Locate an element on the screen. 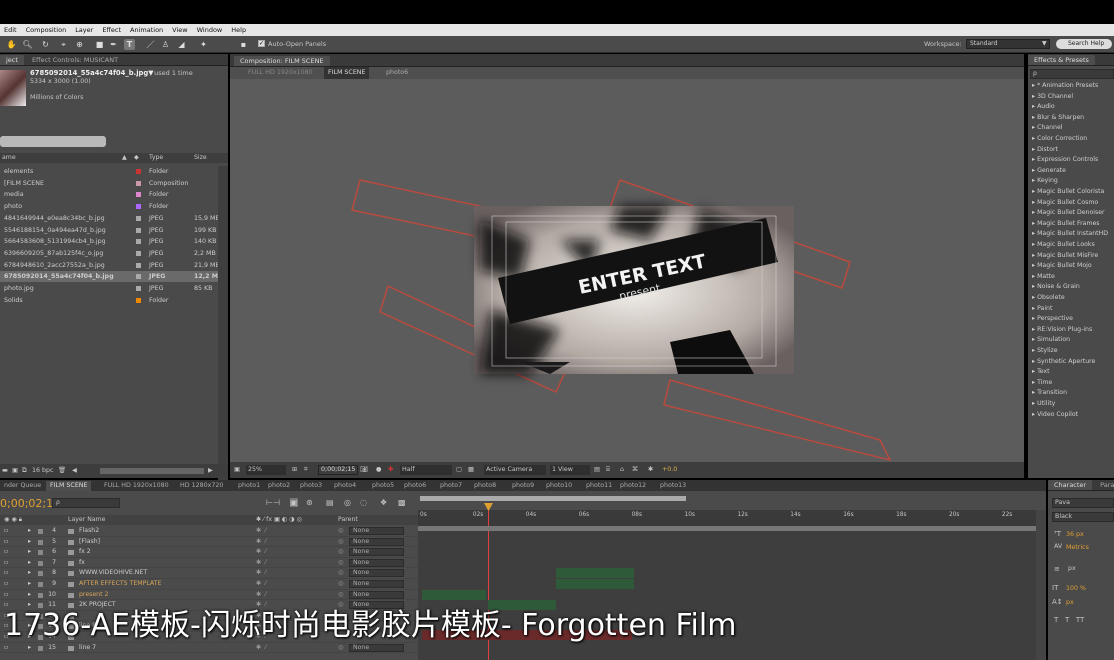 This screenshot has width=1114, height=660. layer-row: ▫ ▸ 7 fx ✱ ⁄ ◎ None is located at coordinates (209, 563).